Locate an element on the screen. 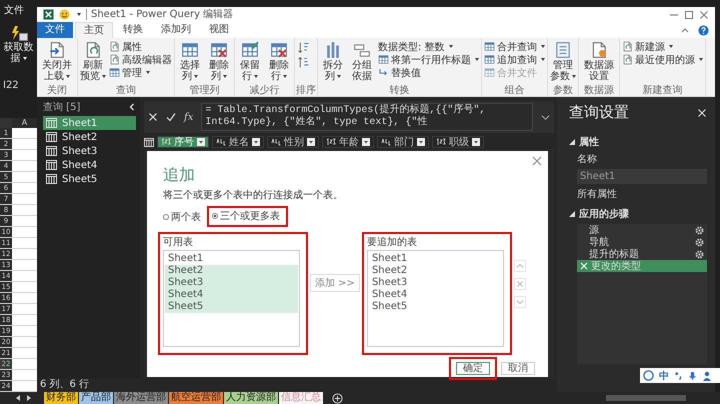 The height and width of the screenshot is (404, 720). add-button: 添加 >> is located at coordinates (335, 283).